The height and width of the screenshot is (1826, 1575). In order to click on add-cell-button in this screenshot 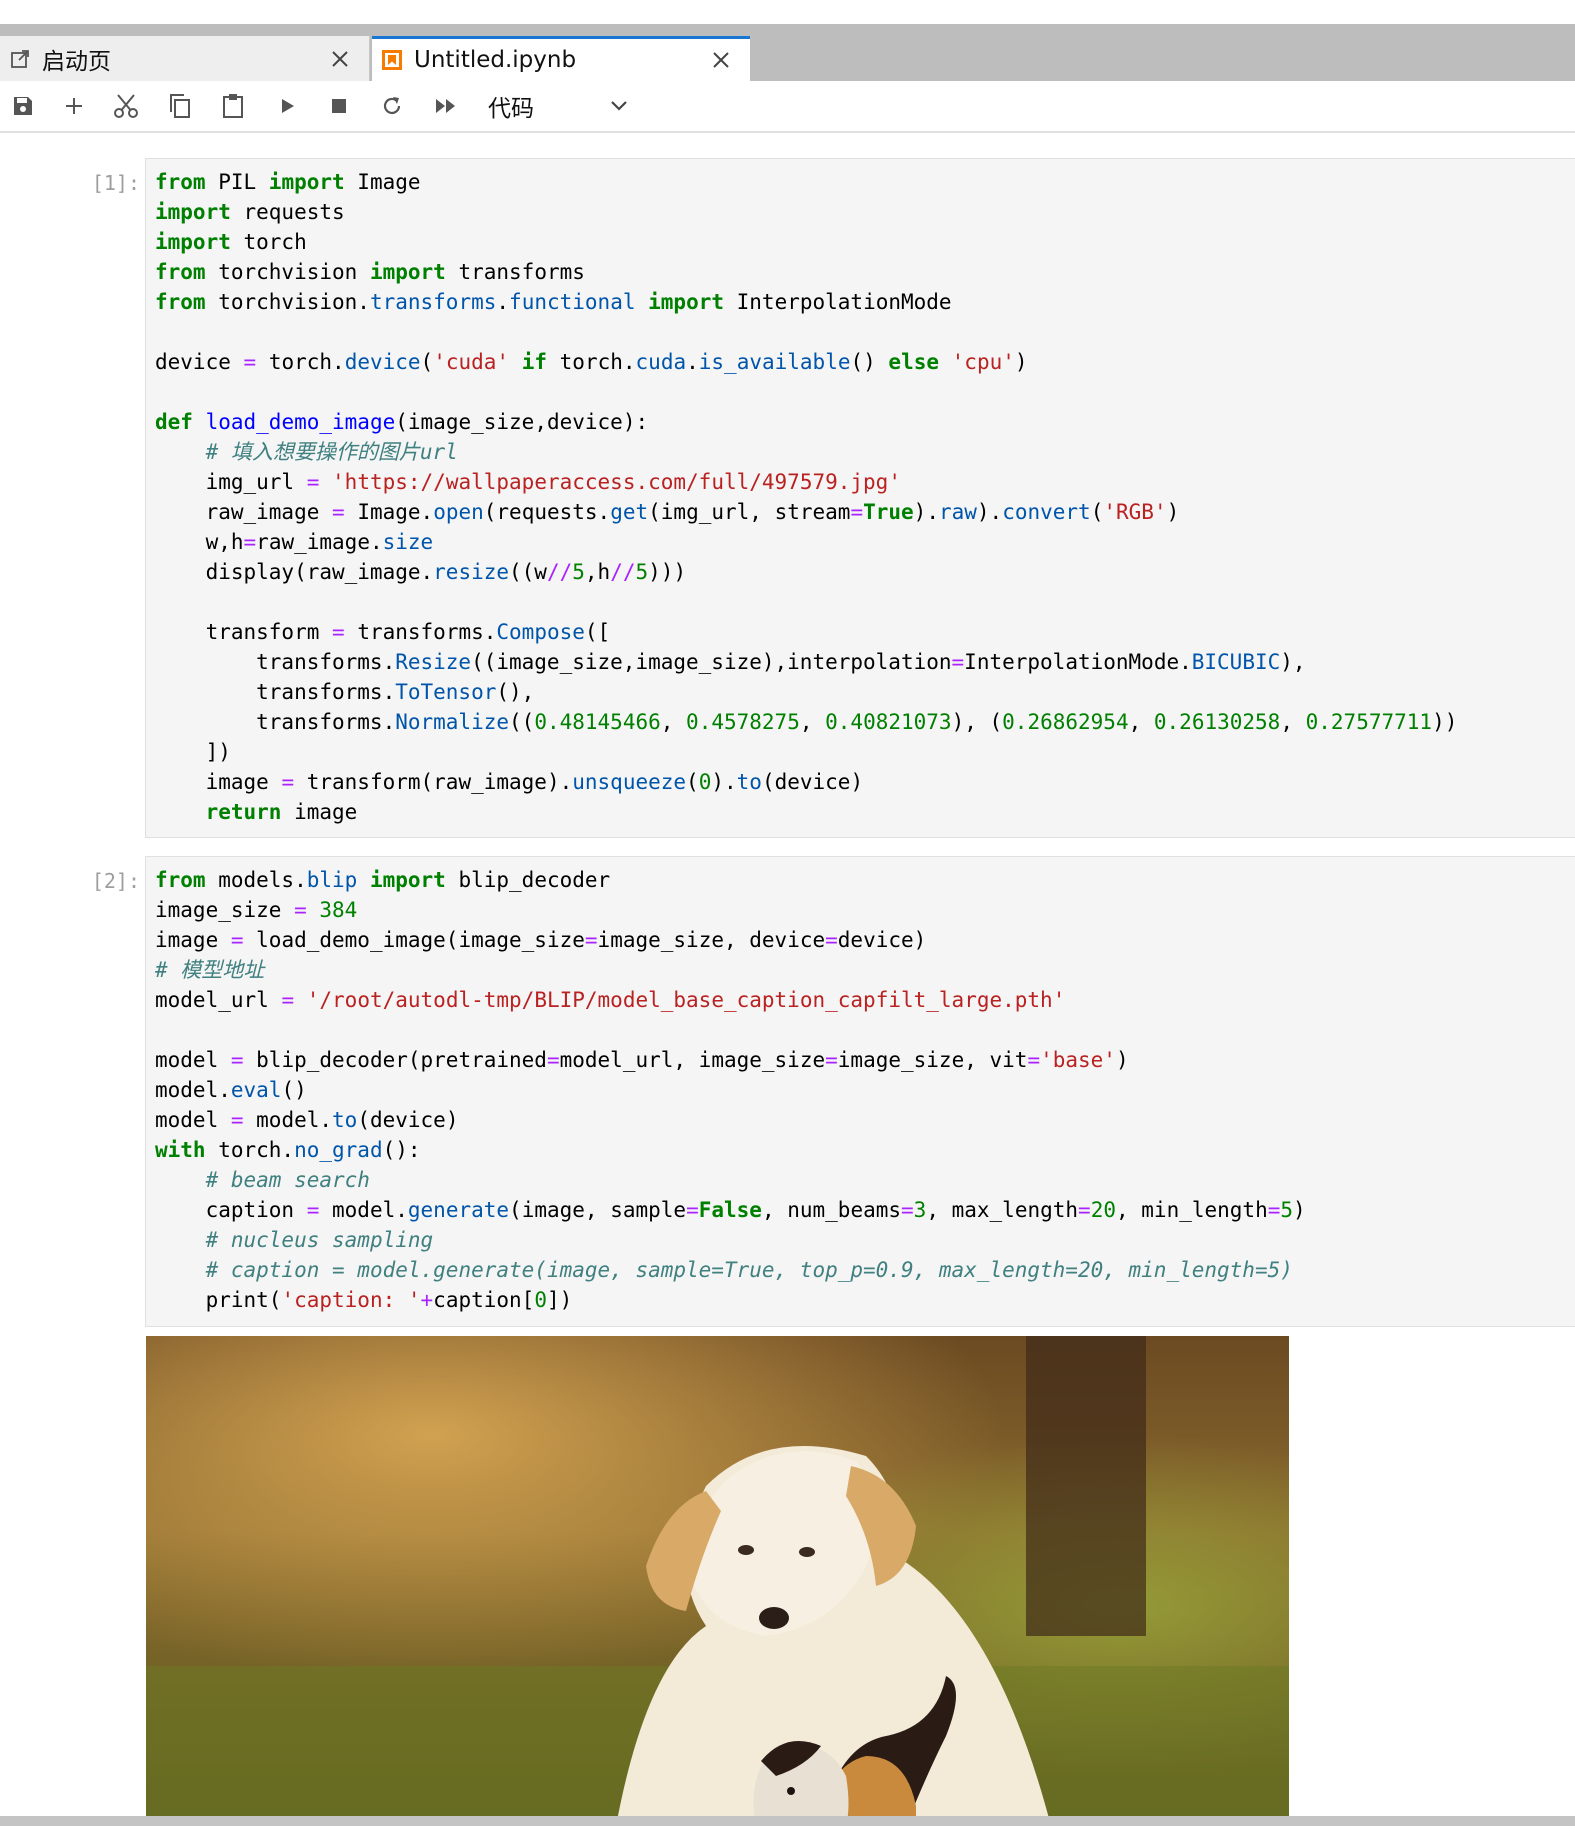, I will do `click(74, 106)`.